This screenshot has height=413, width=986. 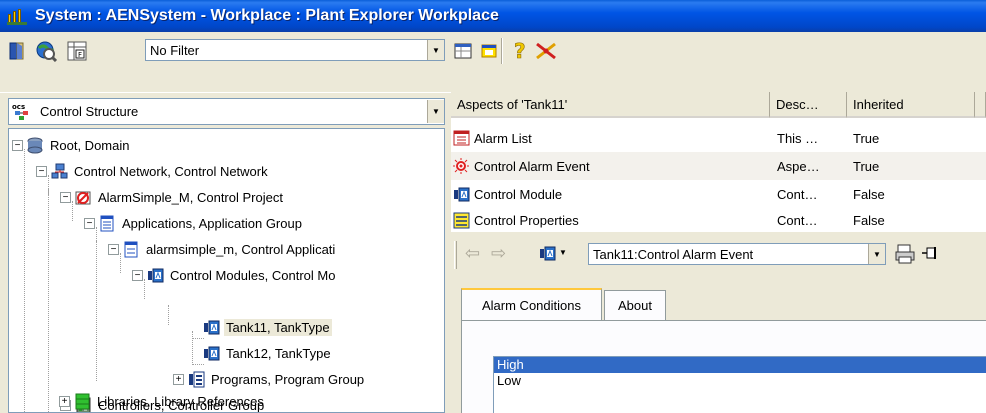 I want to click on print-preview-icon, so click(x=906, y=255).